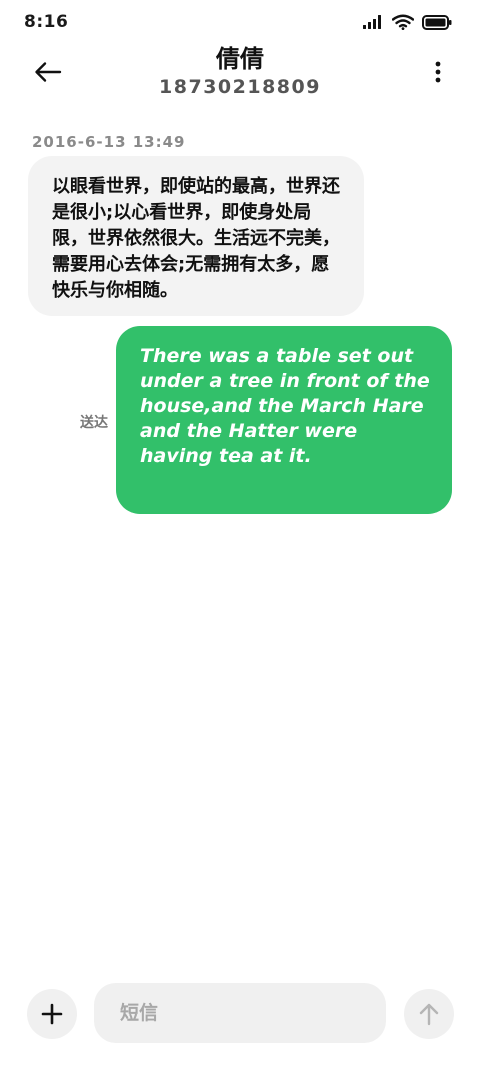 The image size is (480, 1066). What do you see at coordinates (403, 22) in the screenshot?
I see `wifi-icon` at bounding box center [403, 22].